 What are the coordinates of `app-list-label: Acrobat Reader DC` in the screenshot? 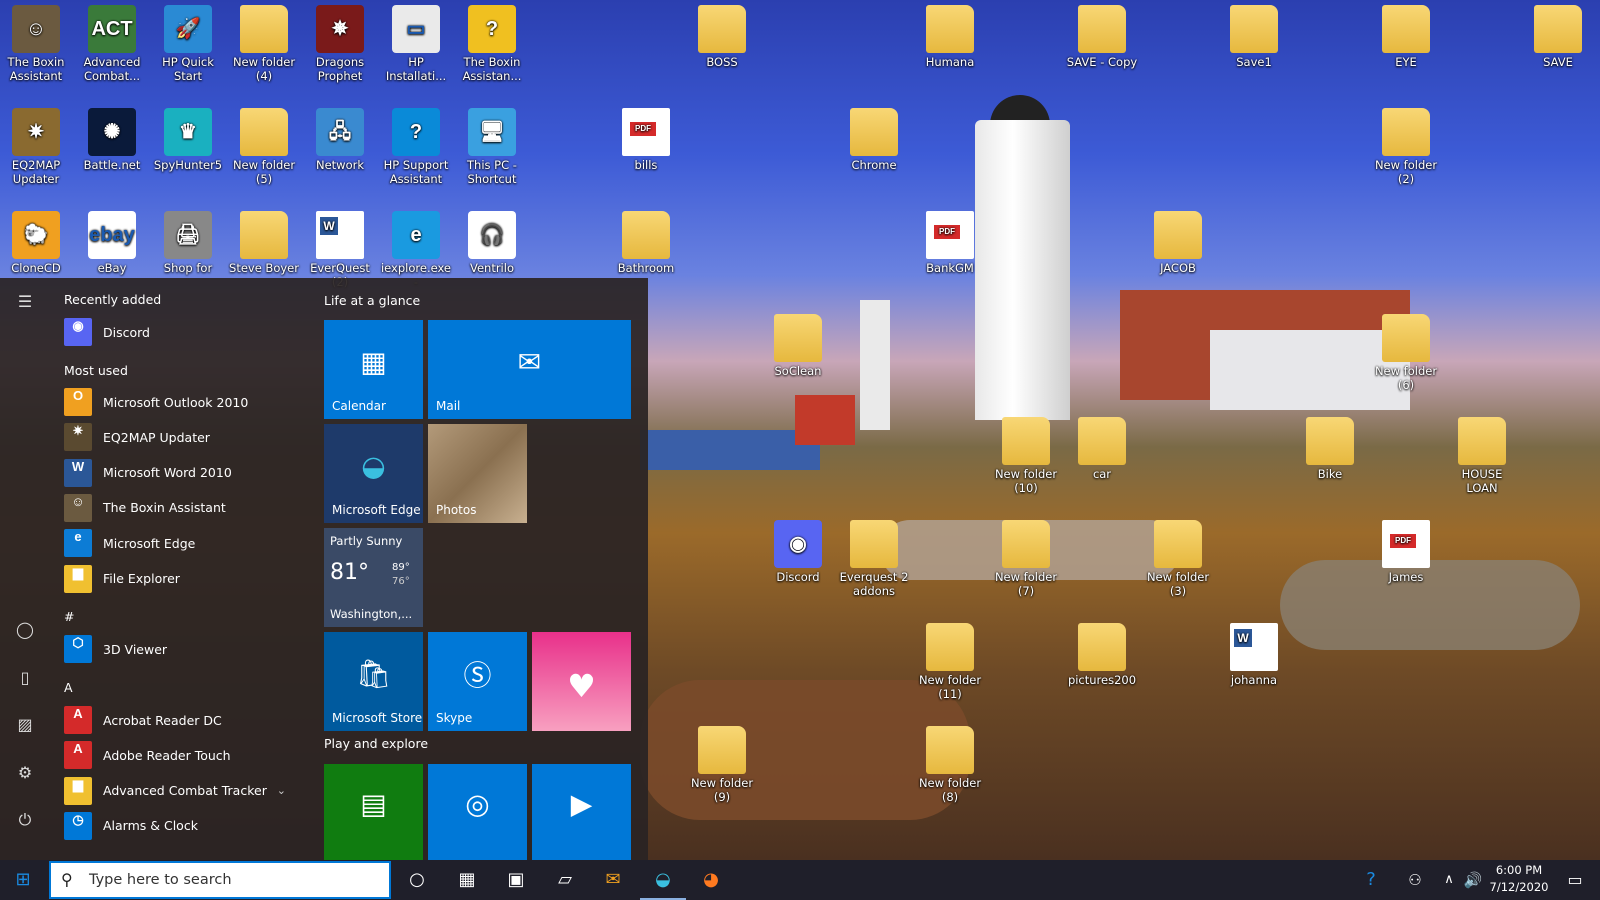 It's located at (162, 720).